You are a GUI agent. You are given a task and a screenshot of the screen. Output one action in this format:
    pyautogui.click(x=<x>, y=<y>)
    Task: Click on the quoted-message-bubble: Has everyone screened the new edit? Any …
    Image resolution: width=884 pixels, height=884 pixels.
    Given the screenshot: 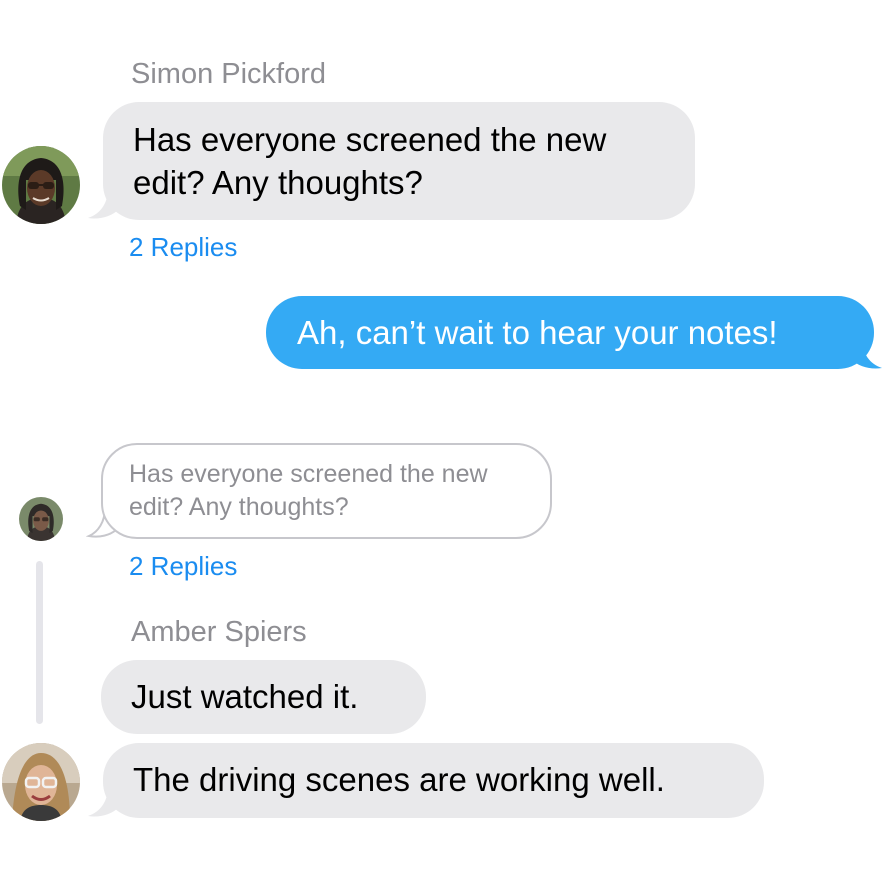 What is the action you would take?
    pyautogui.click(x=326, y=491)
    